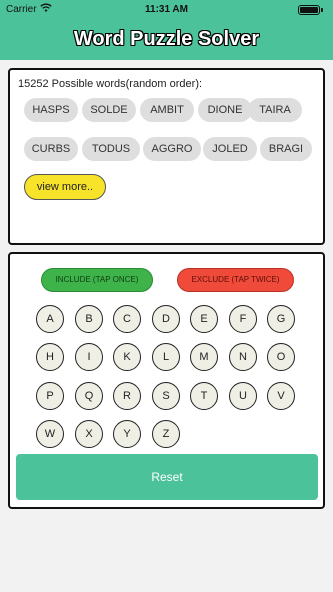  What do you see at coordinates (225, 110) in the screenshot?
I see `word-chip: DIONE` at bounding box center [225, 110].